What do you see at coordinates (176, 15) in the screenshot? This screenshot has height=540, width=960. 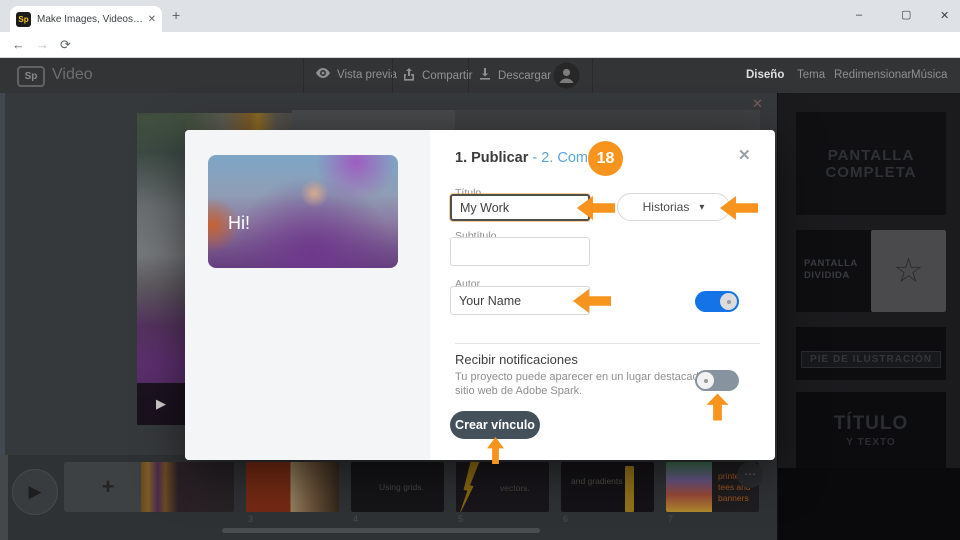 I see `new-tab-button: +` at bounding box center [176, 15].